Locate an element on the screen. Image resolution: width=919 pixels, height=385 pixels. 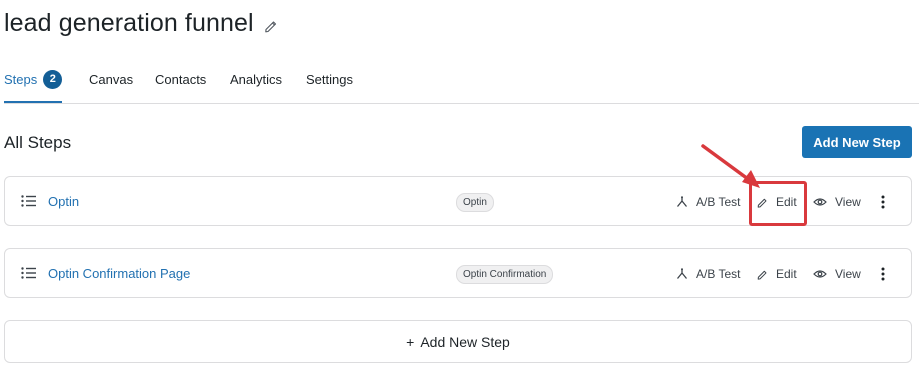
tab-label: Contacts is located at coordinates (181, 79).